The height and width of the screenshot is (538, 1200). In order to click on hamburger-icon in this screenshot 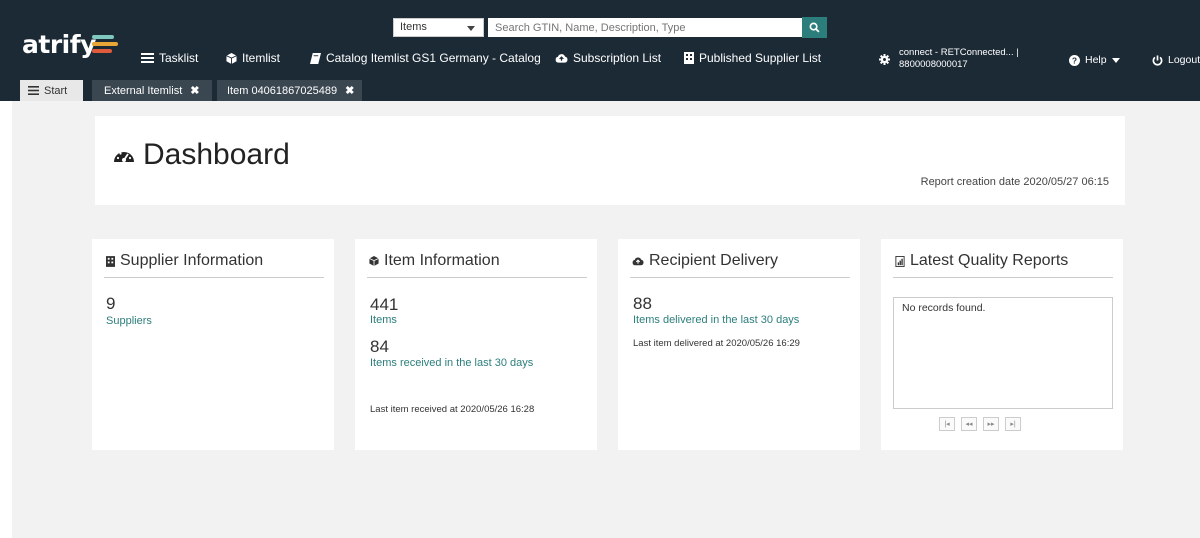, I will do `click(33, 90)`.